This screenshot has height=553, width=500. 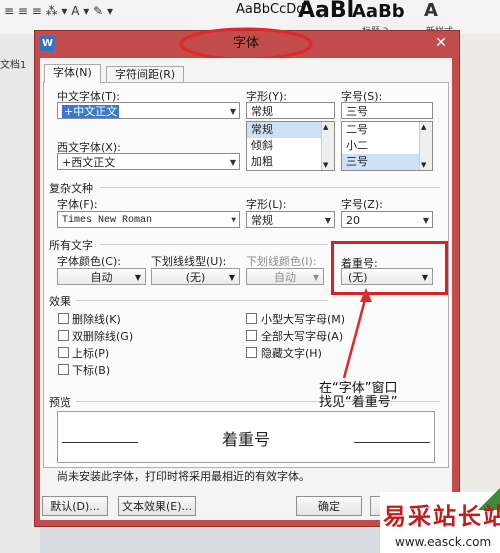 What do you see at coordinates (63, 352) in the screenshot?
I see `superscript-checkbox` at bounding box center [63, 352].